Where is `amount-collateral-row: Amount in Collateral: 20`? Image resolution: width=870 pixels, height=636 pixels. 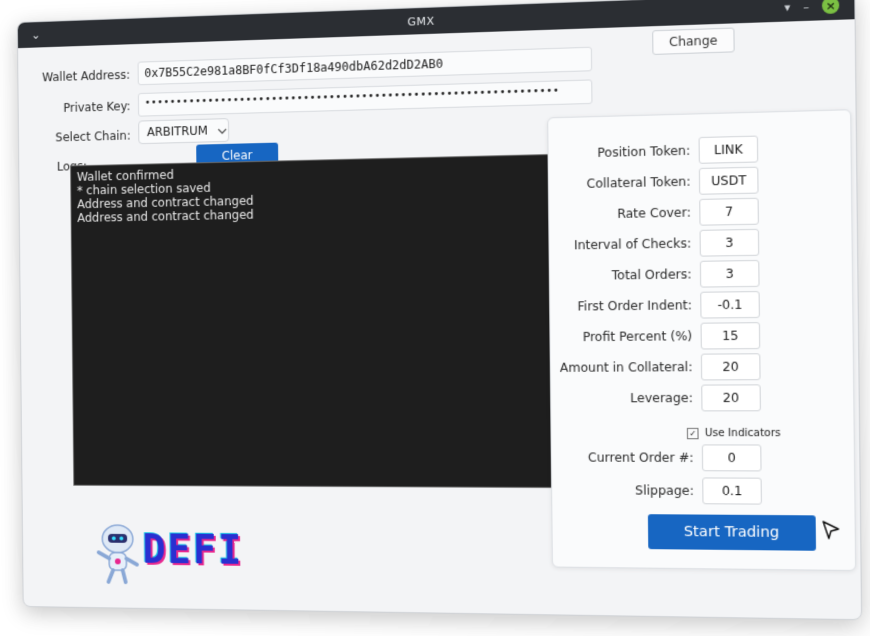
amount-collateral-row: Amount in Collateral: 20 is located at coordinates (702, 367).